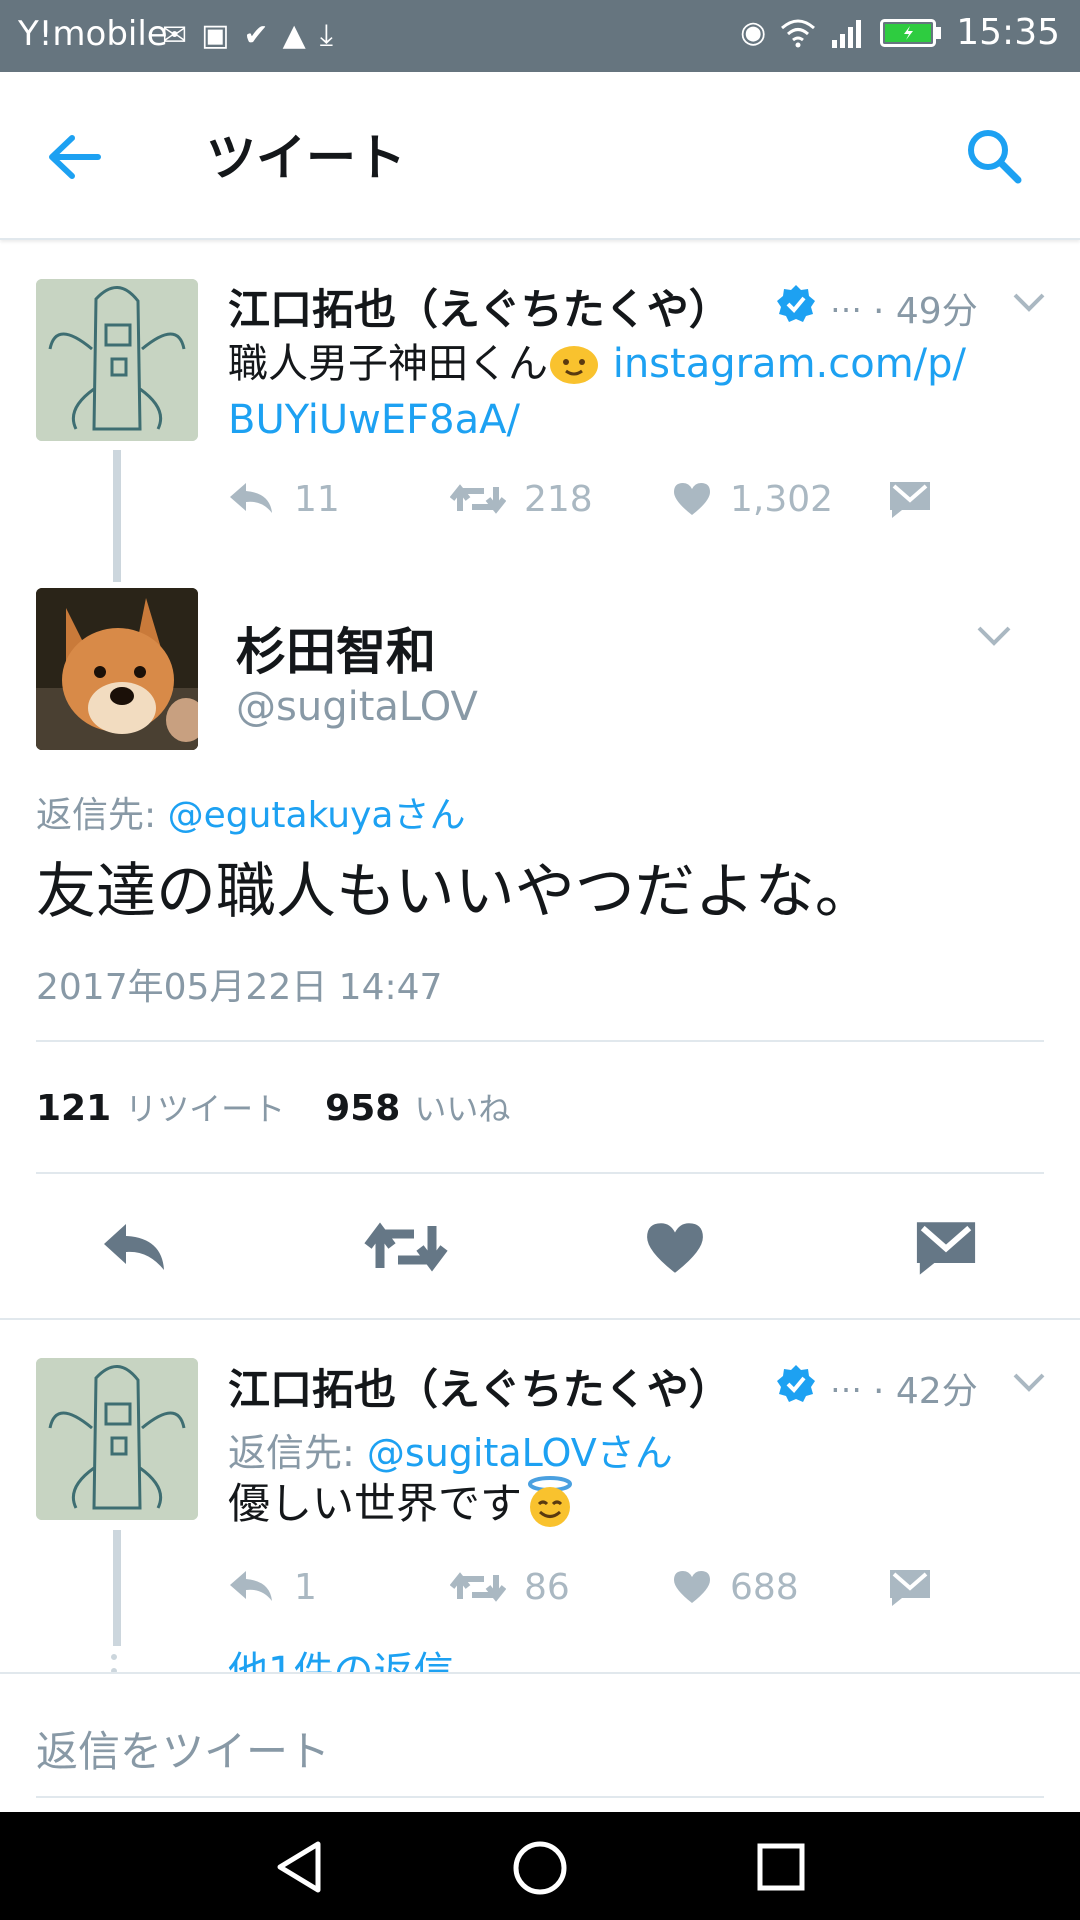 Image resolution: width=1080 pixels, height=1920 pixels. I want to click on drive-icon: ▲, so click(294, 35).